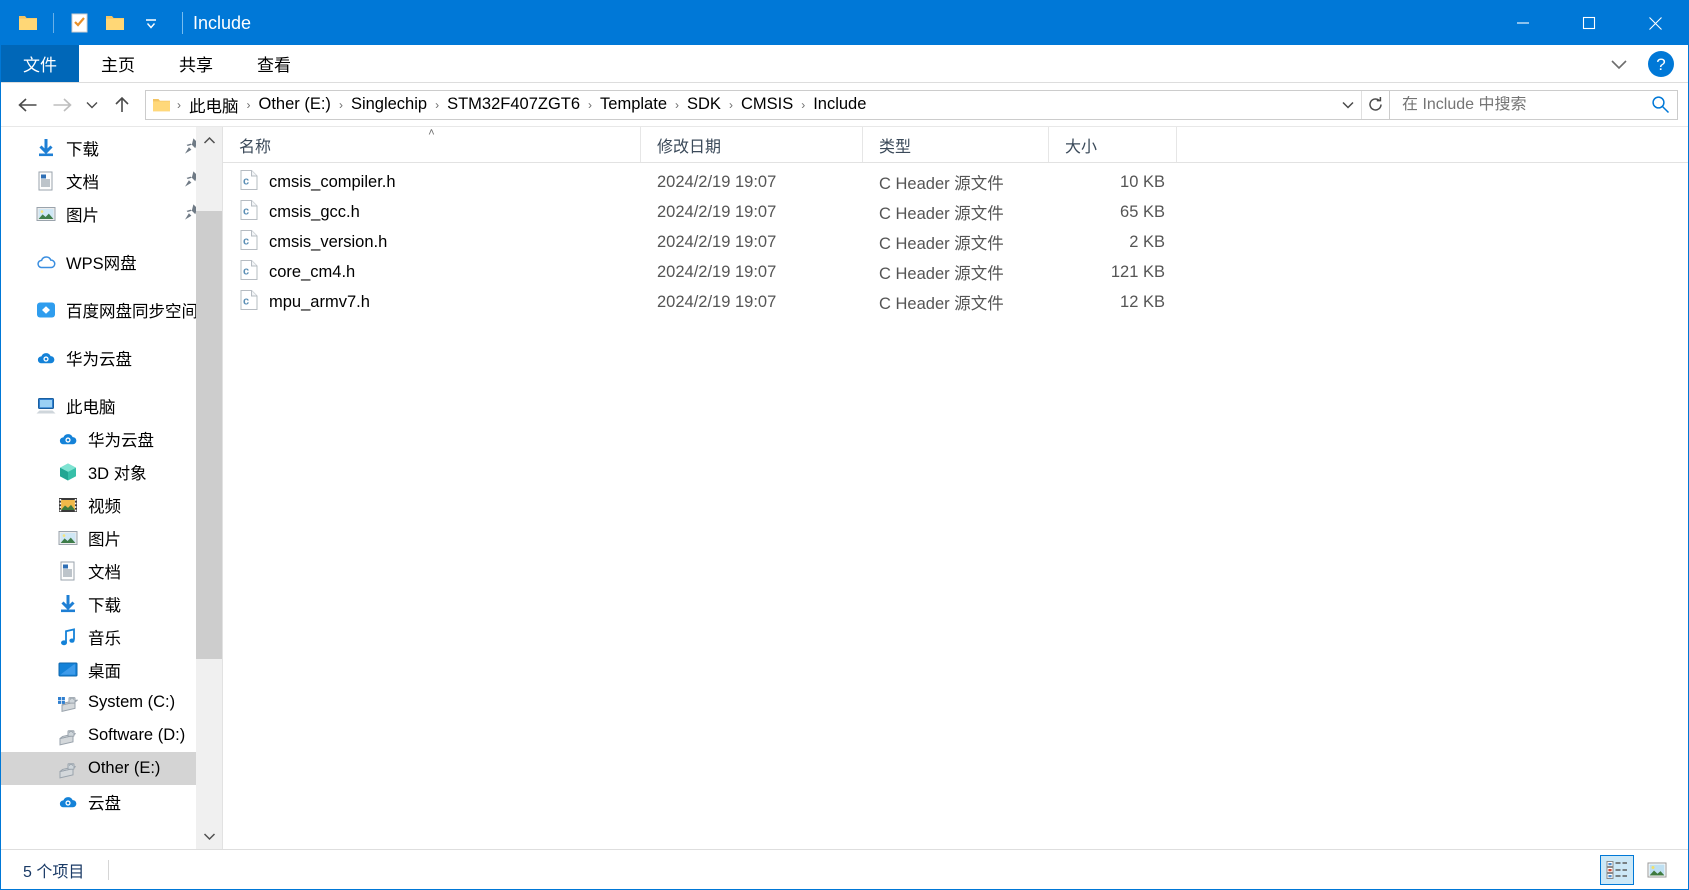 Image resolution: width=1689 pixels, height=890 pixels. I want to click on sidebar-item-: 视频, so click(111, 504).